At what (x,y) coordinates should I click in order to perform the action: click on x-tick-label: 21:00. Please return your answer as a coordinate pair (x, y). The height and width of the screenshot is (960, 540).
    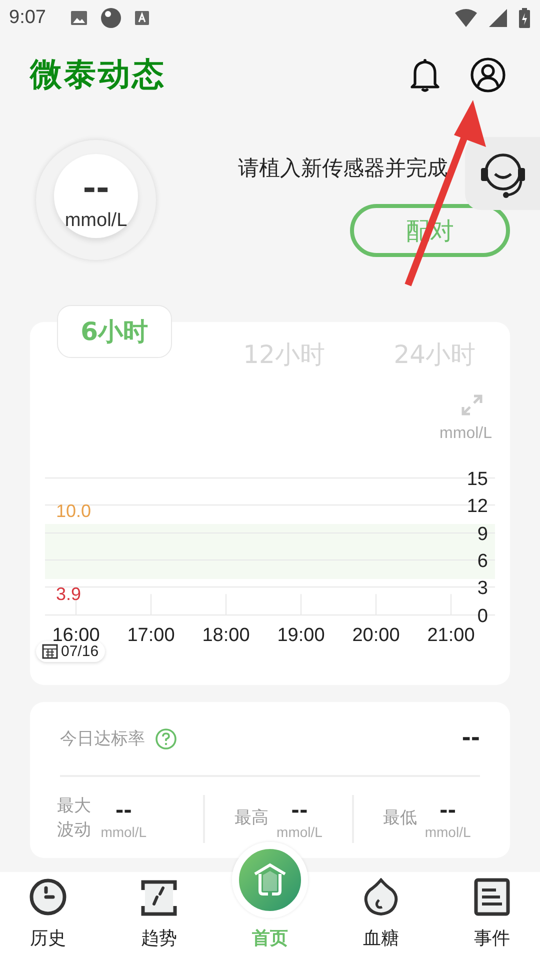
    Looking at the image, I should click on (451, 635).